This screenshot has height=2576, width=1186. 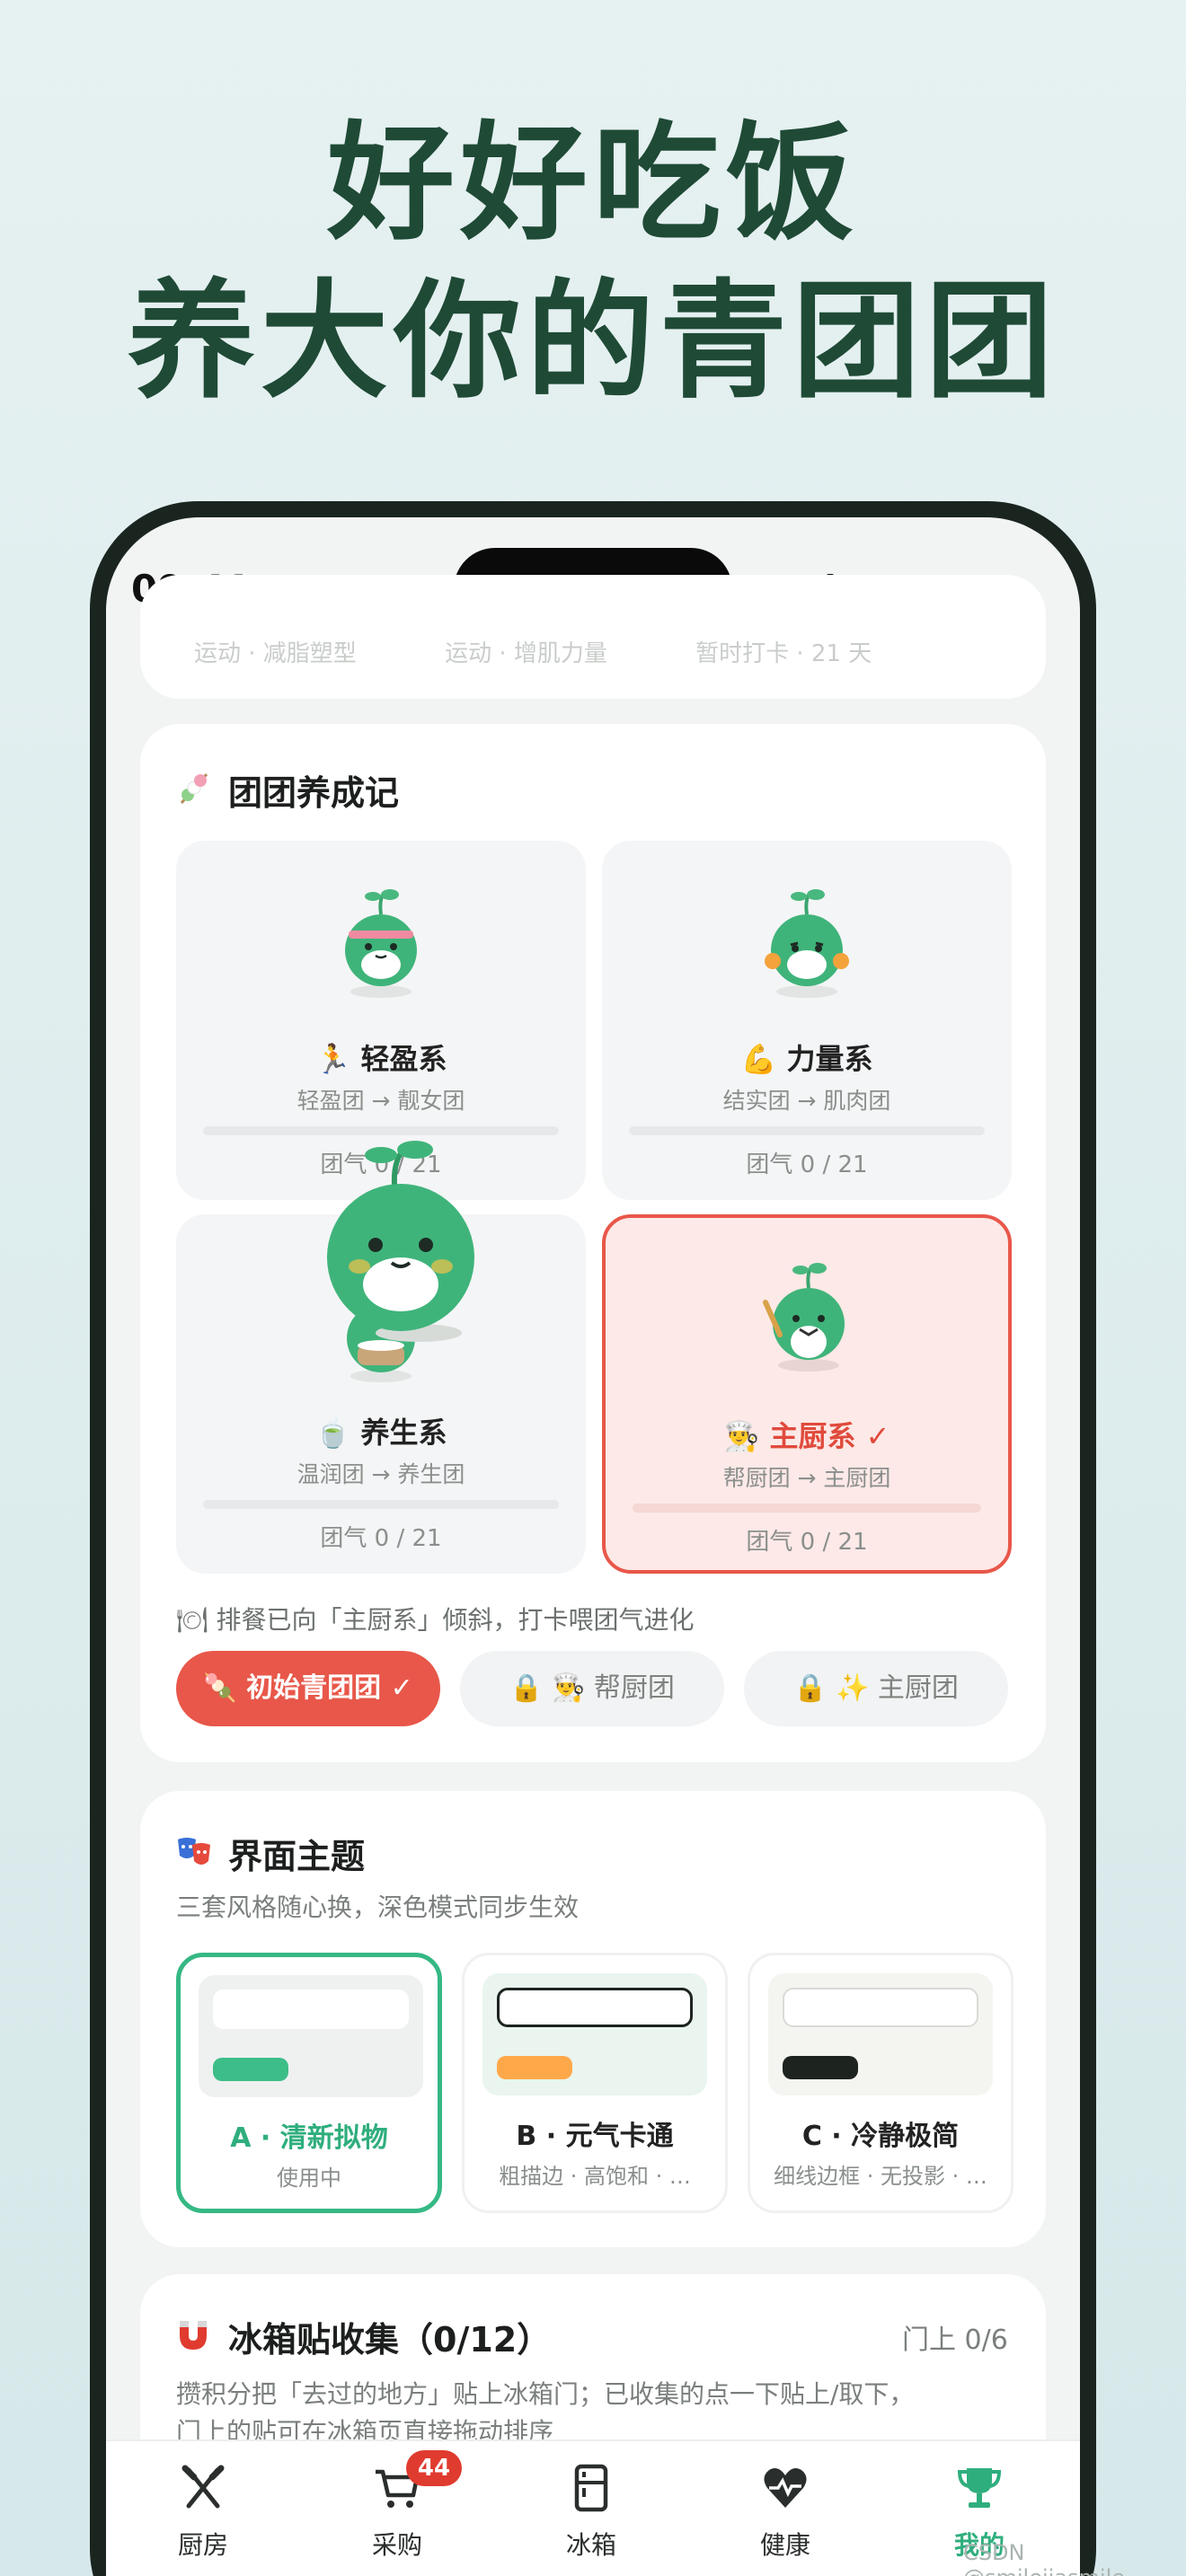 I want to click on watermark: CSDN @smilejiasmile, so click(x=1044, y=2558).